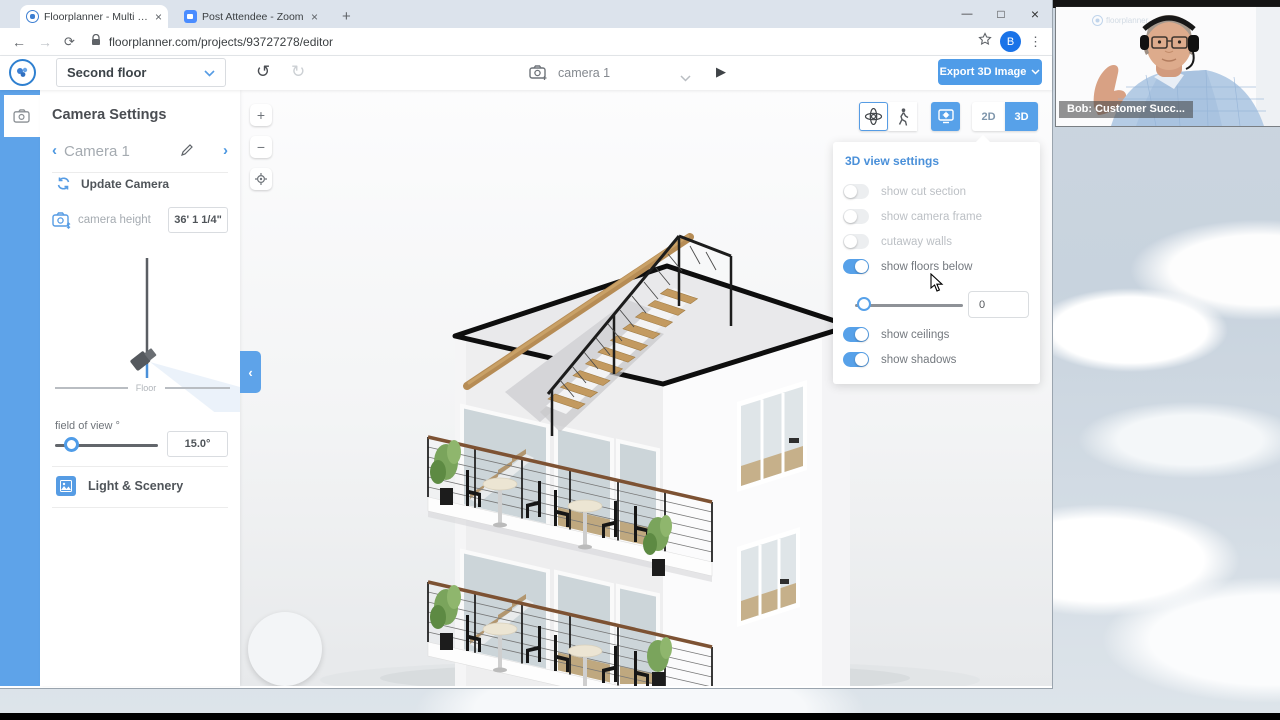 The image size is (1280, 720). I want to click on zoom-favicon, so click(190, 16).